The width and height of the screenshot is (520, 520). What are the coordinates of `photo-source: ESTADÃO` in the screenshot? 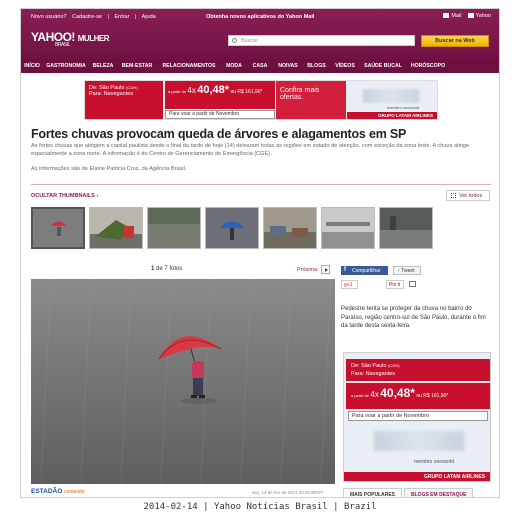 It's located at (47, 491).